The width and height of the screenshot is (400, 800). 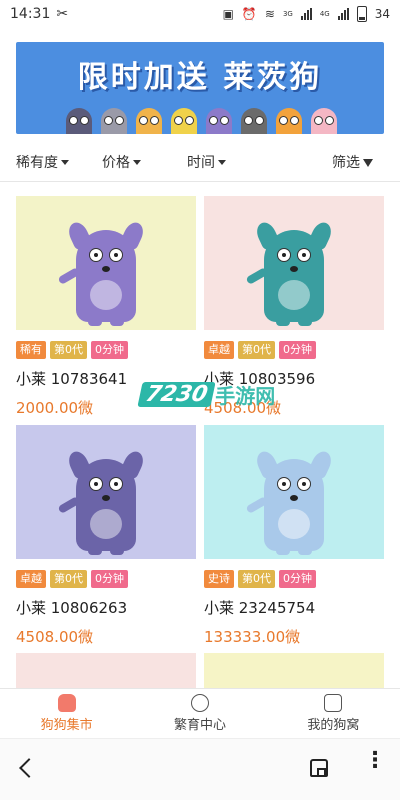 What do you see at coordinates (352, 162) in the screenshot?
I see `filter-button: 筛选` at bounding box center [352, 162].